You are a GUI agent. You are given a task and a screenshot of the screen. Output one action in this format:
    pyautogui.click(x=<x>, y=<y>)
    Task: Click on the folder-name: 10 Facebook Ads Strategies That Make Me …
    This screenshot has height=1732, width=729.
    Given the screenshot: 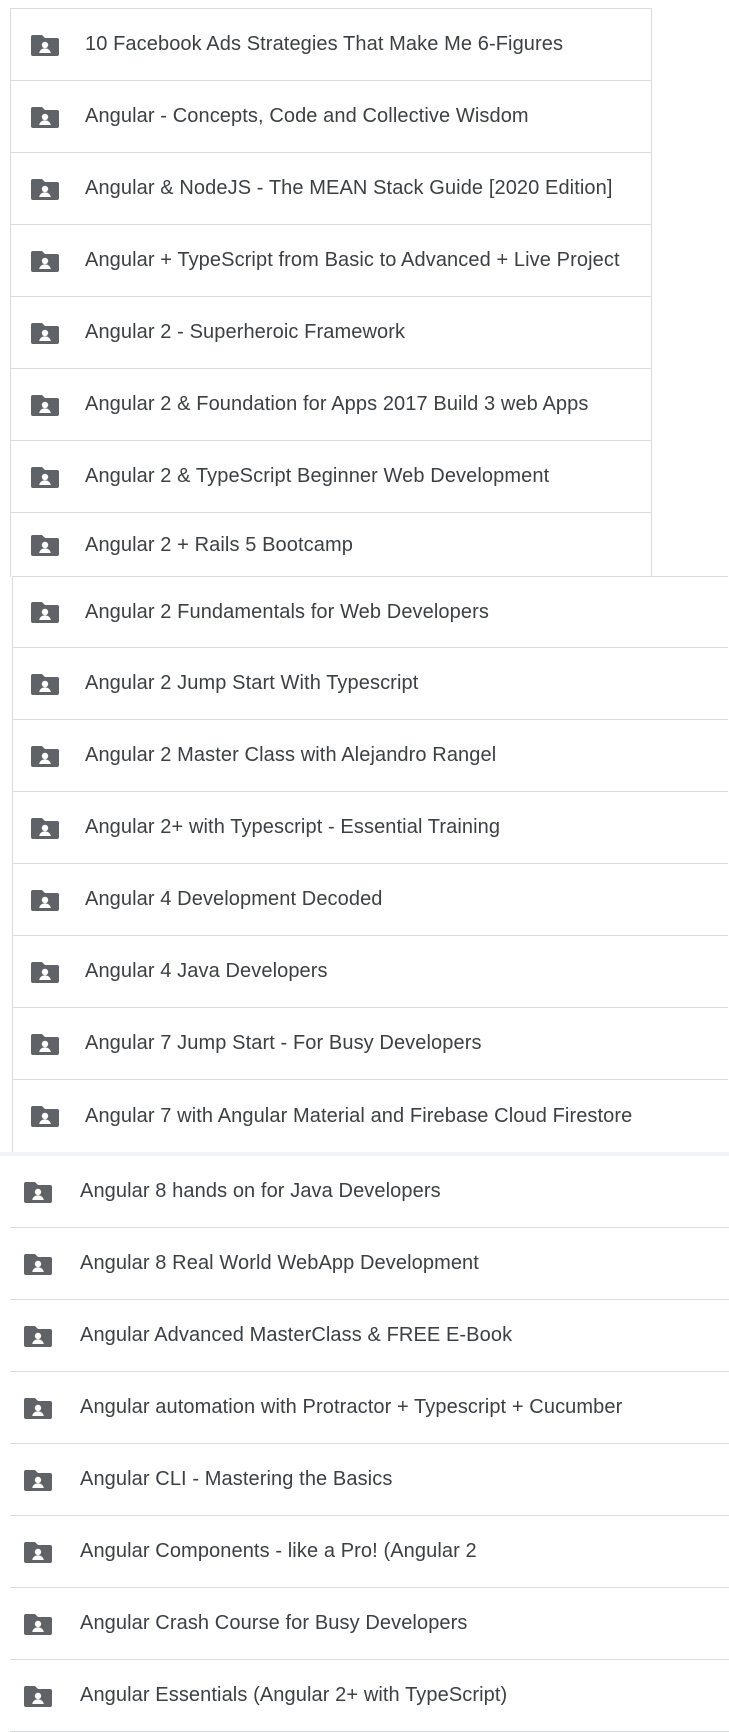 What is the action you would take?
    pyautogui.click(x=324, y=44)
    